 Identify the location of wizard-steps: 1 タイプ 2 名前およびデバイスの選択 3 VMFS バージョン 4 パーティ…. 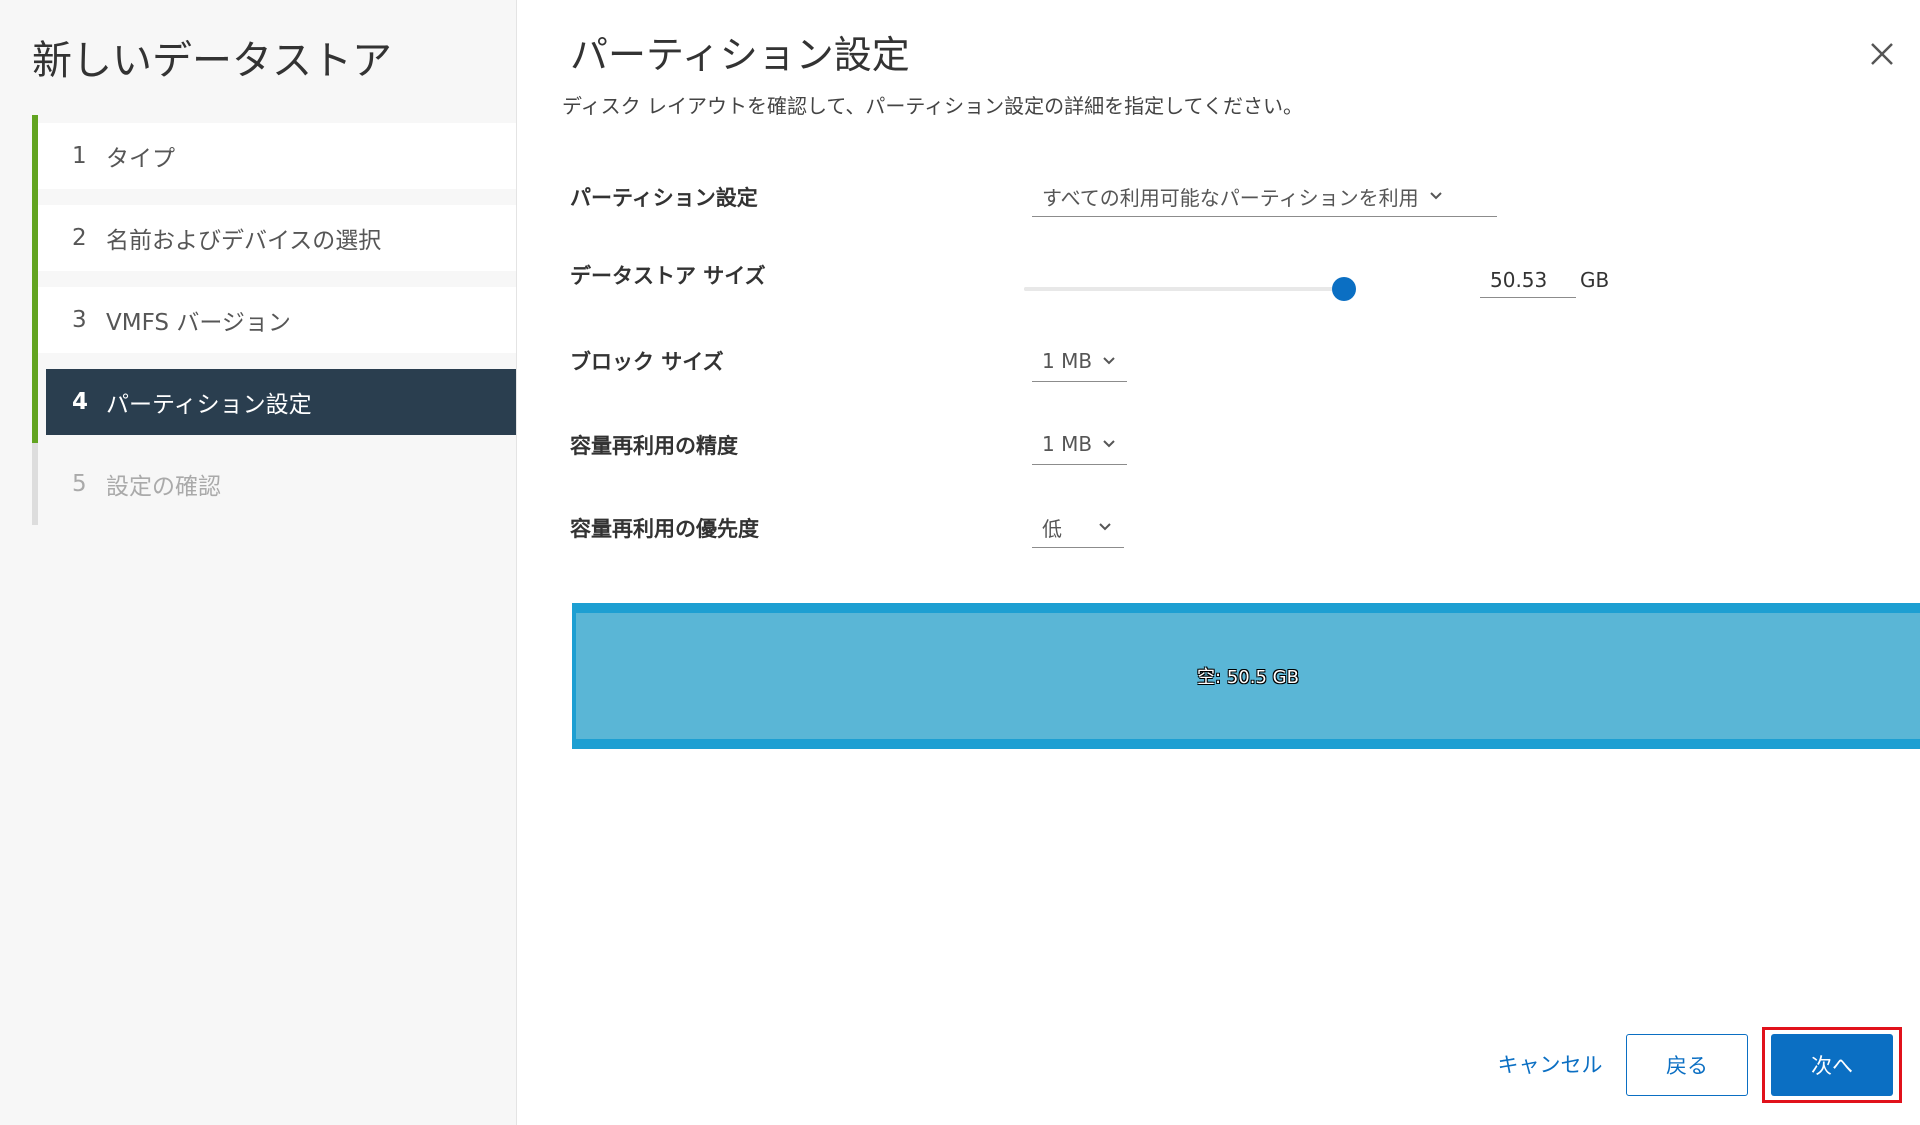
(274, 320).